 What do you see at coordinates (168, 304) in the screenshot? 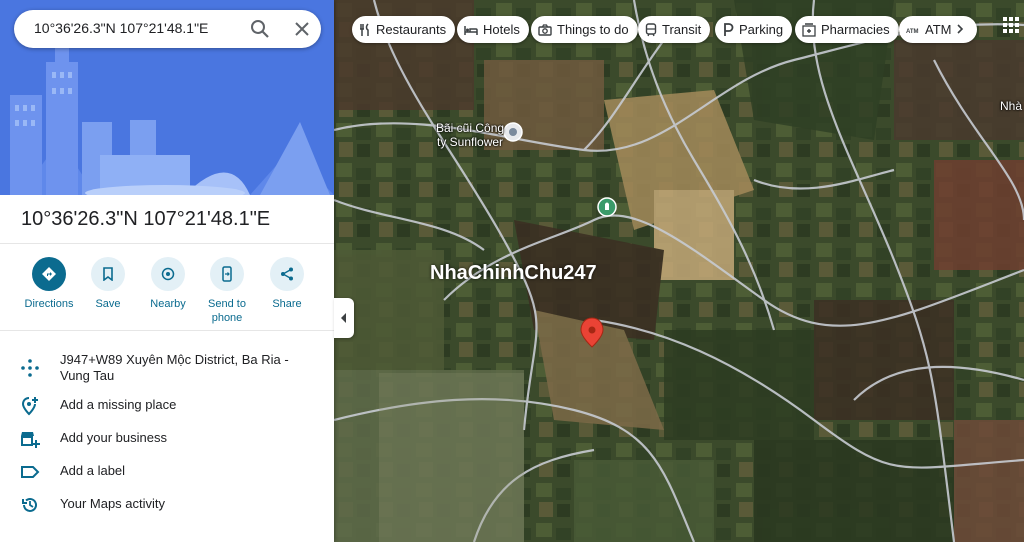
I see `nearby-label: Nearby` at bounding box center [168, 304].